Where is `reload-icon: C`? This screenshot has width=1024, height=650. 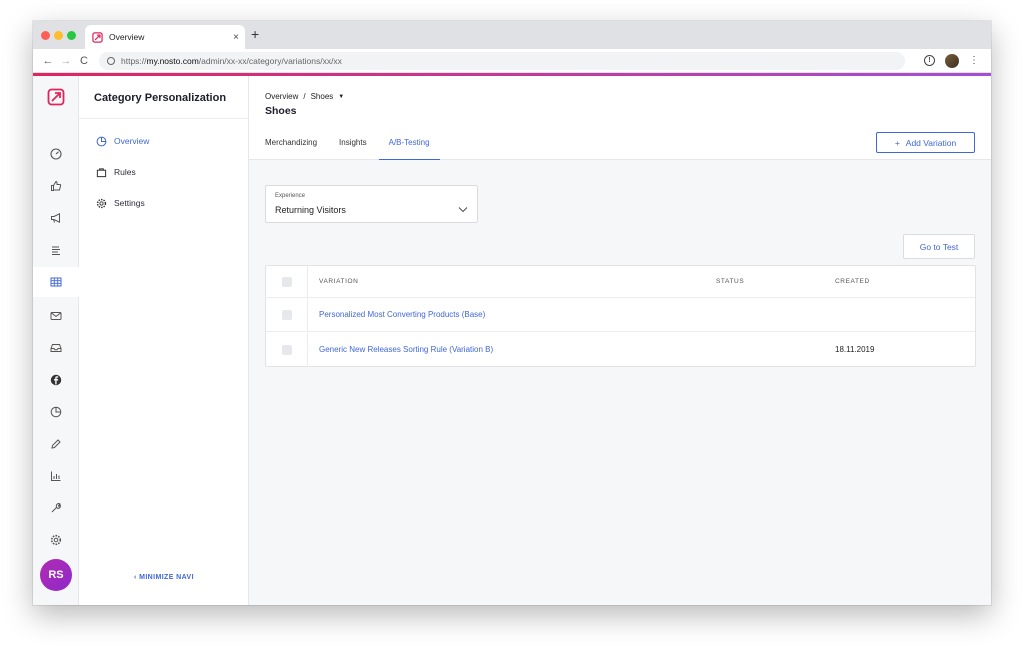
reload-icon: C is located at coordinates (84, 61).